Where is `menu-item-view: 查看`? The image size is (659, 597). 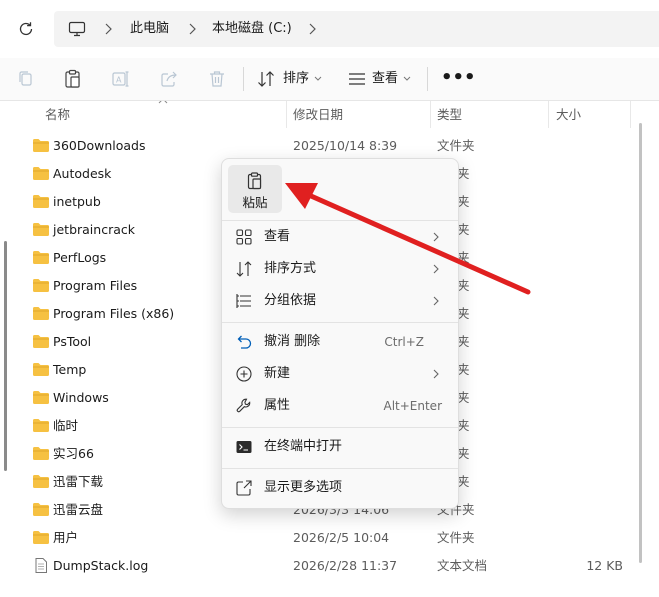
menu-item-view: 查看 is located at coordinates (340, 237).